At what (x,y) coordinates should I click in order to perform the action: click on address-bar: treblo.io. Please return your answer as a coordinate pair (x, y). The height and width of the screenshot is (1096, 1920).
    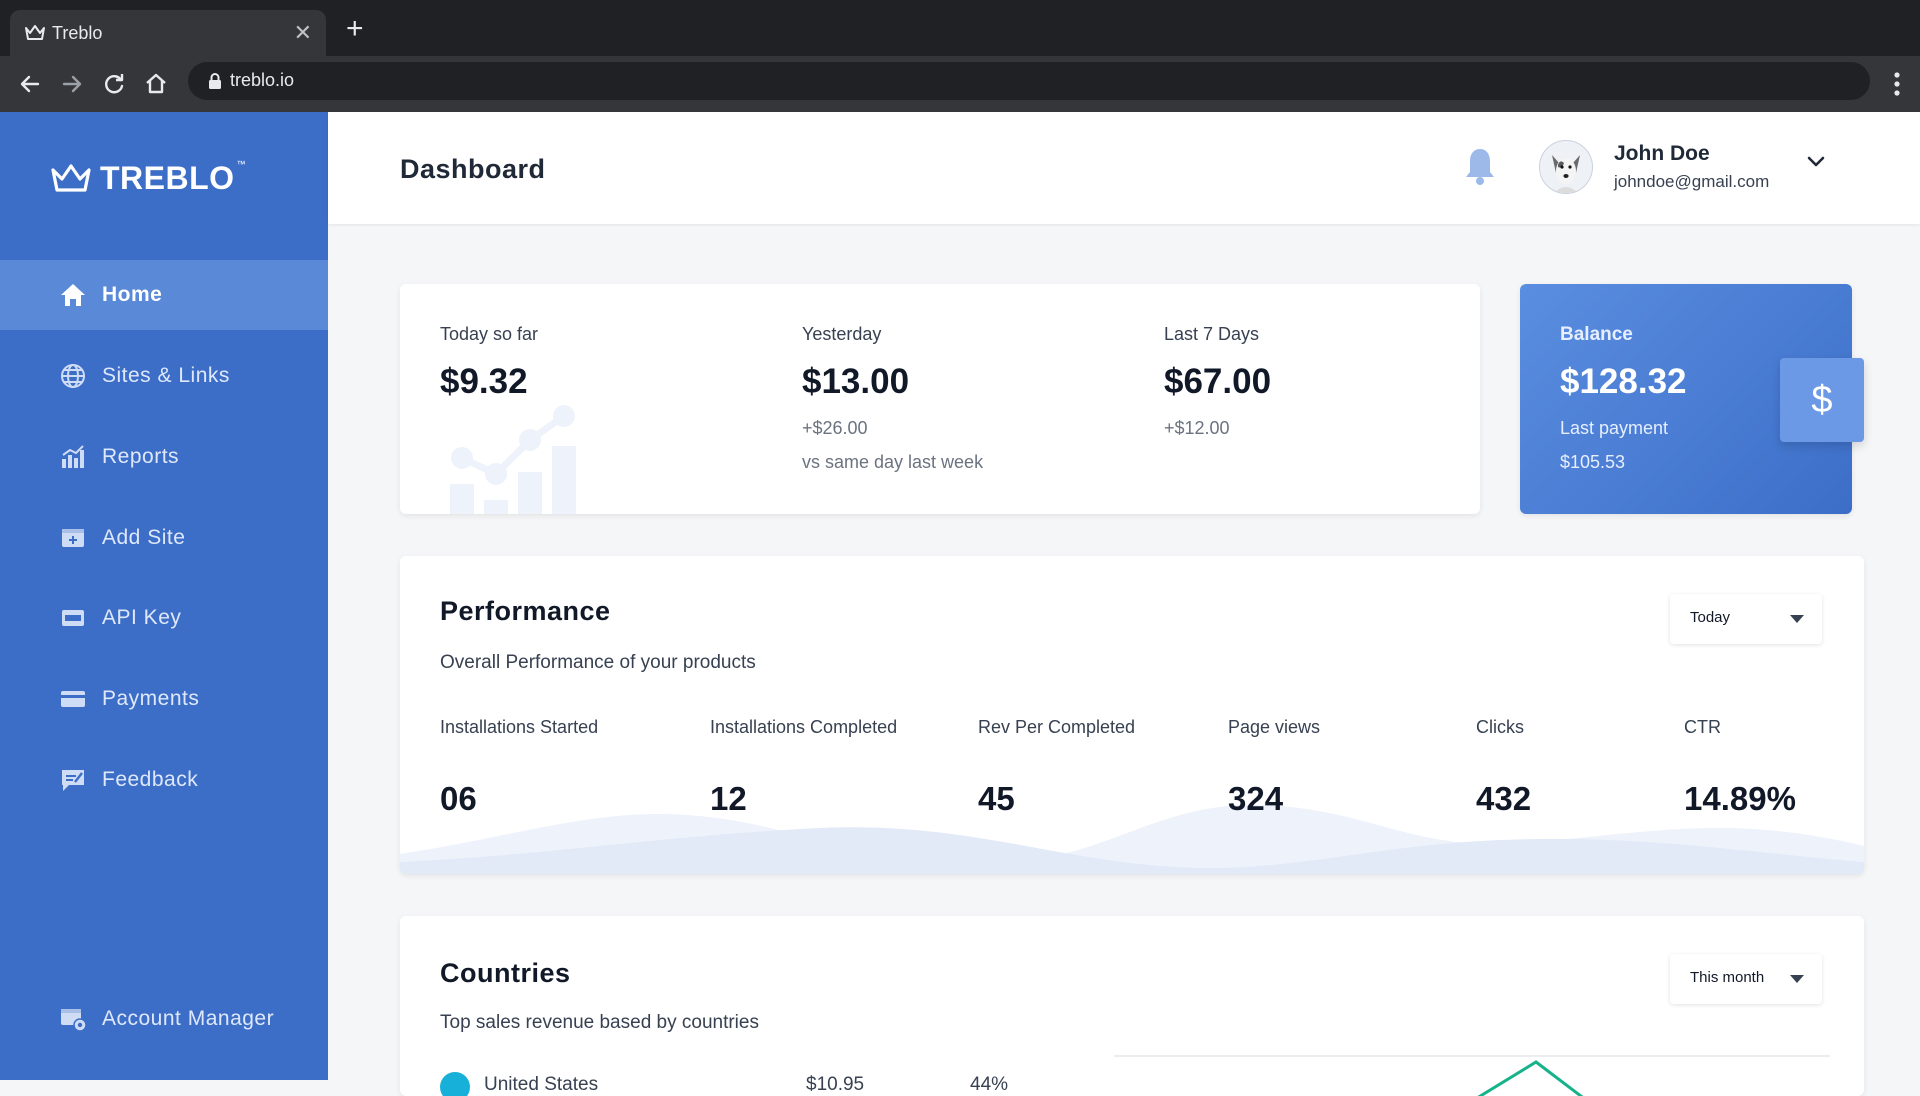
    Looking at the image, I should click on (1029, 81).